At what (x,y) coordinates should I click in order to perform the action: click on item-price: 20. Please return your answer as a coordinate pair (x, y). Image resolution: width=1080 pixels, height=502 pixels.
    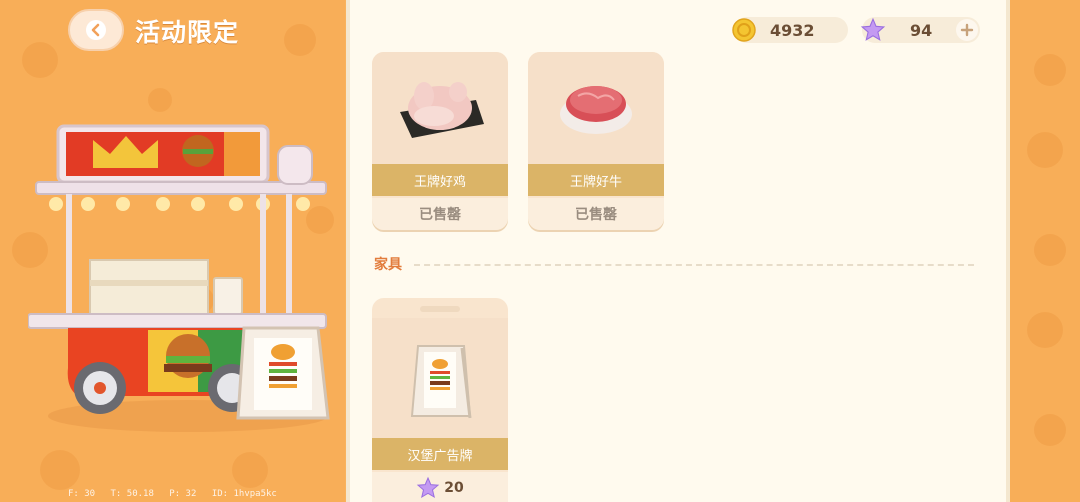
    Looking at the image, I should click on (440, 487).